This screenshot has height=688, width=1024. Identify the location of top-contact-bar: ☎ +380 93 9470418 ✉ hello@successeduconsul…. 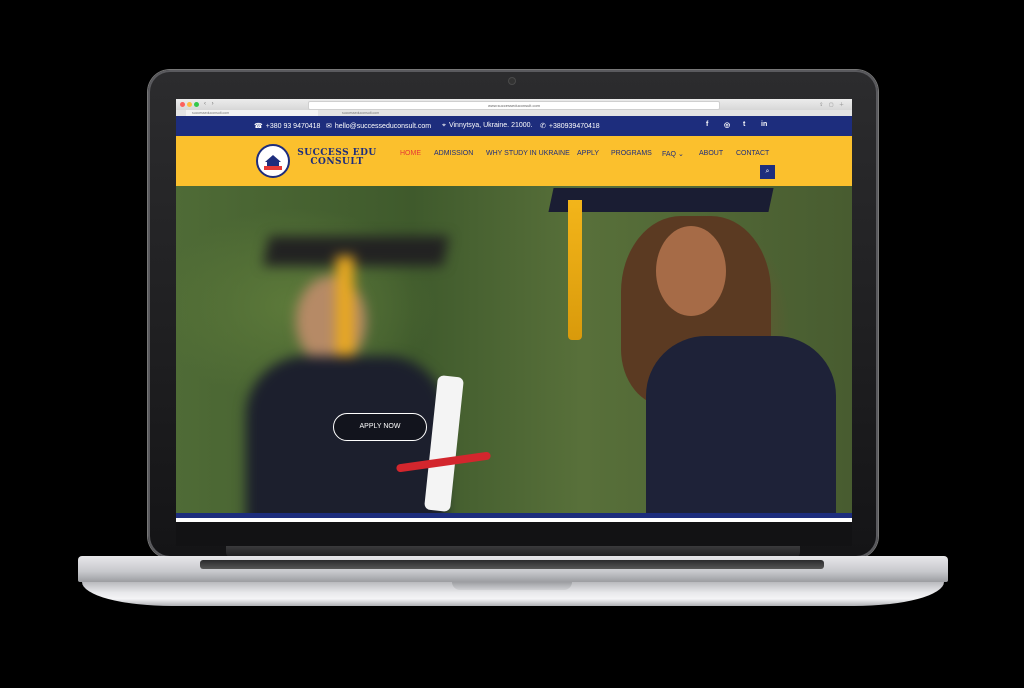
(514, 126).